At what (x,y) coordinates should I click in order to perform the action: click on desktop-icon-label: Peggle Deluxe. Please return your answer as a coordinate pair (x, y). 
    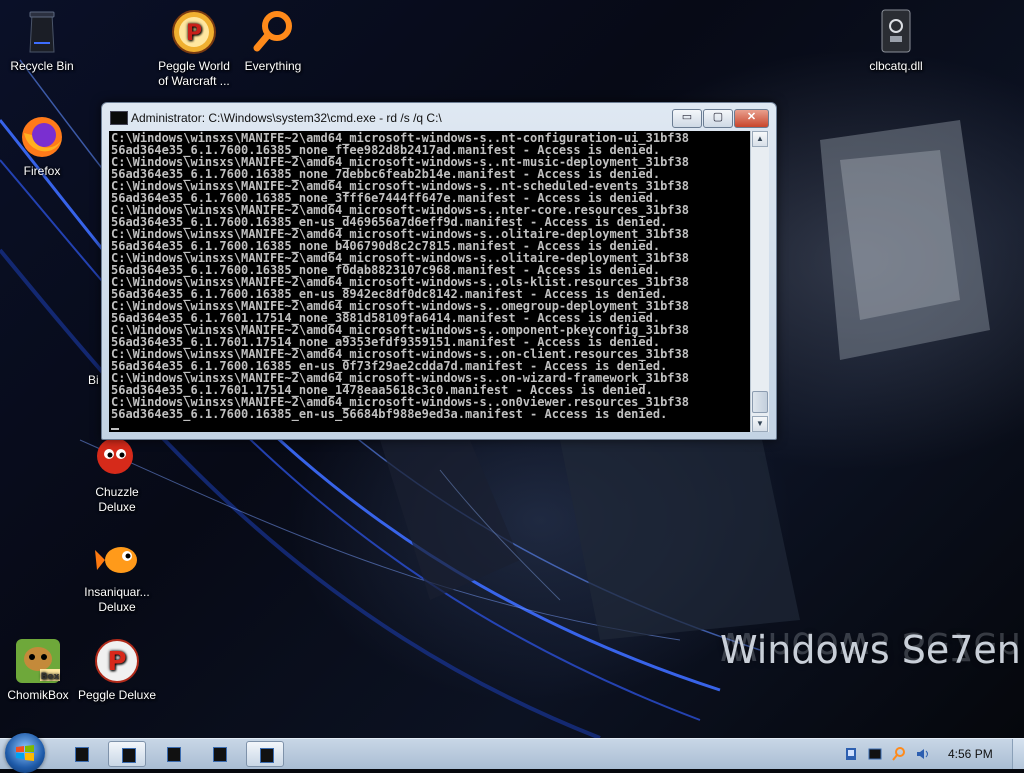
    Looking at the image, I should click on (117, 695).